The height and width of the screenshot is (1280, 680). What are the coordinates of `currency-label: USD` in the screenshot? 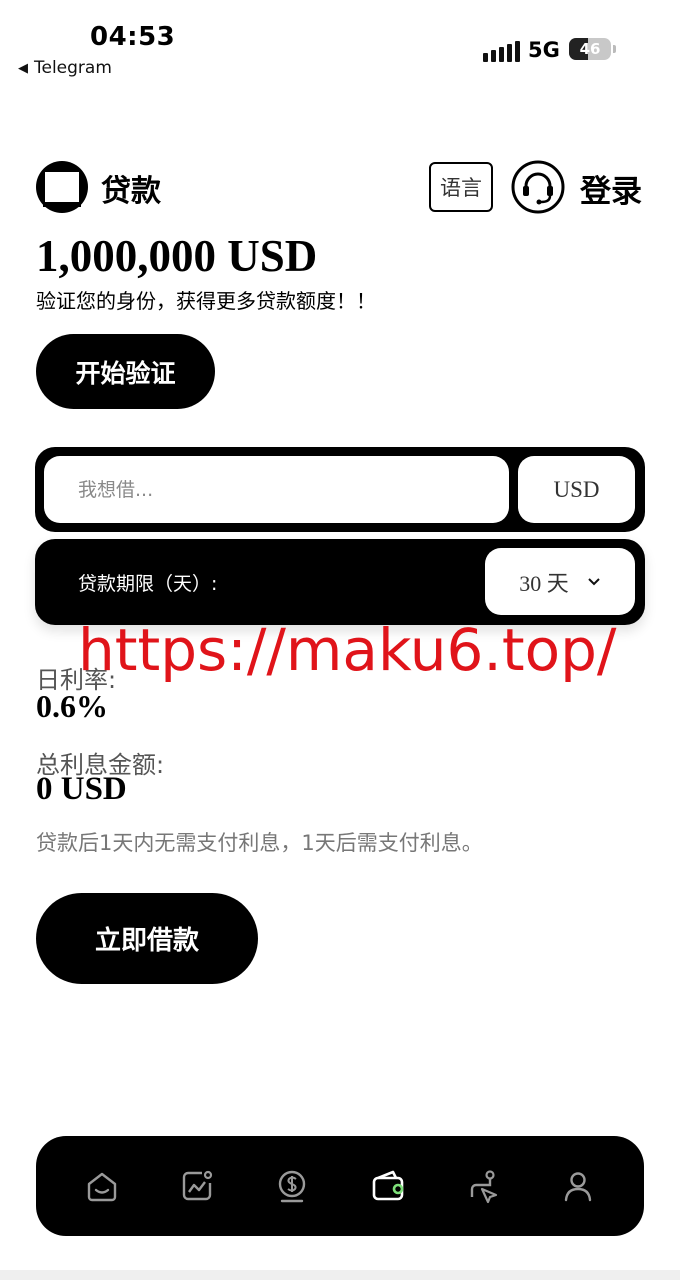 It's located at (576, 489).